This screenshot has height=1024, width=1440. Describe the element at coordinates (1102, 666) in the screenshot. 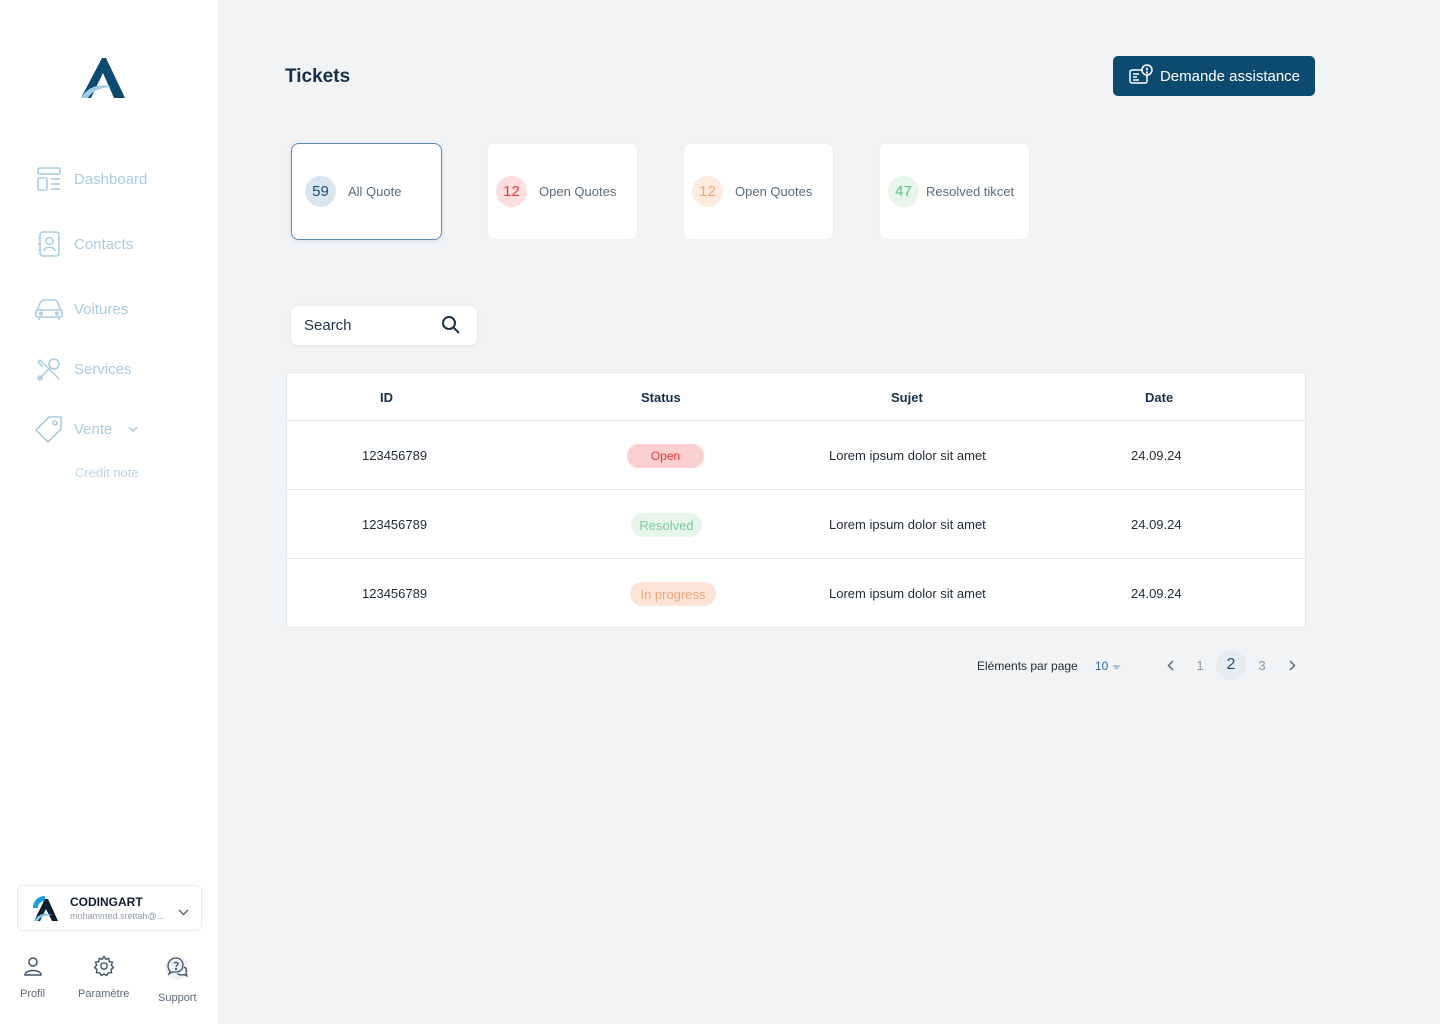

I see `items-per-page-value: 10` at that location.